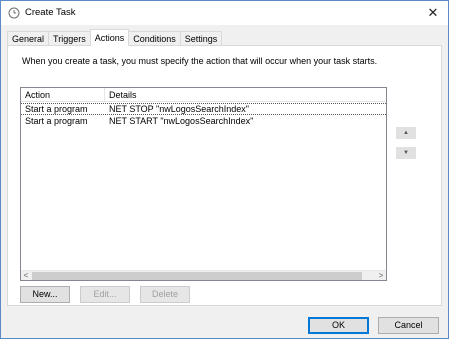  I want to click on column-header-details: Details, so click(245, 95).